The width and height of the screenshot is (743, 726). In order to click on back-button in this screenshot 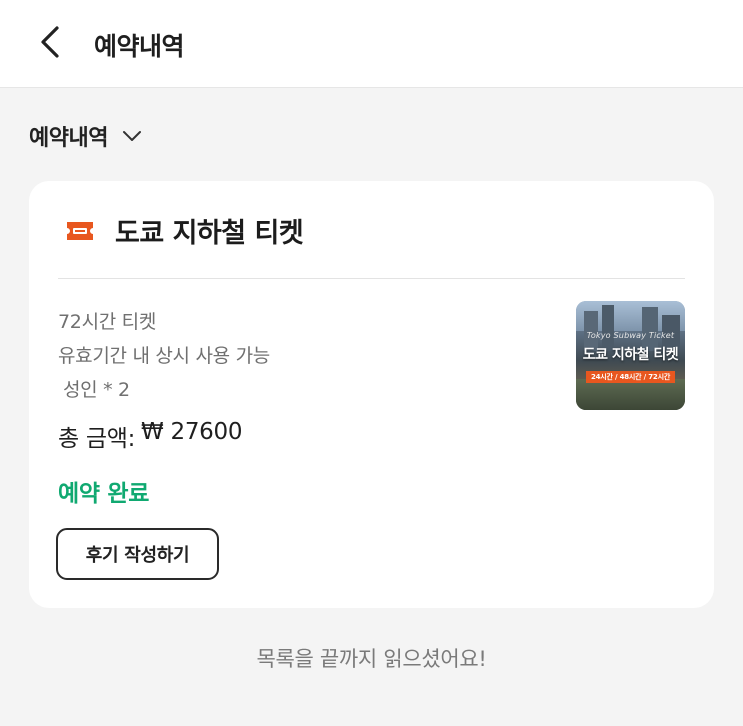, I will do `click(50, 44)`.